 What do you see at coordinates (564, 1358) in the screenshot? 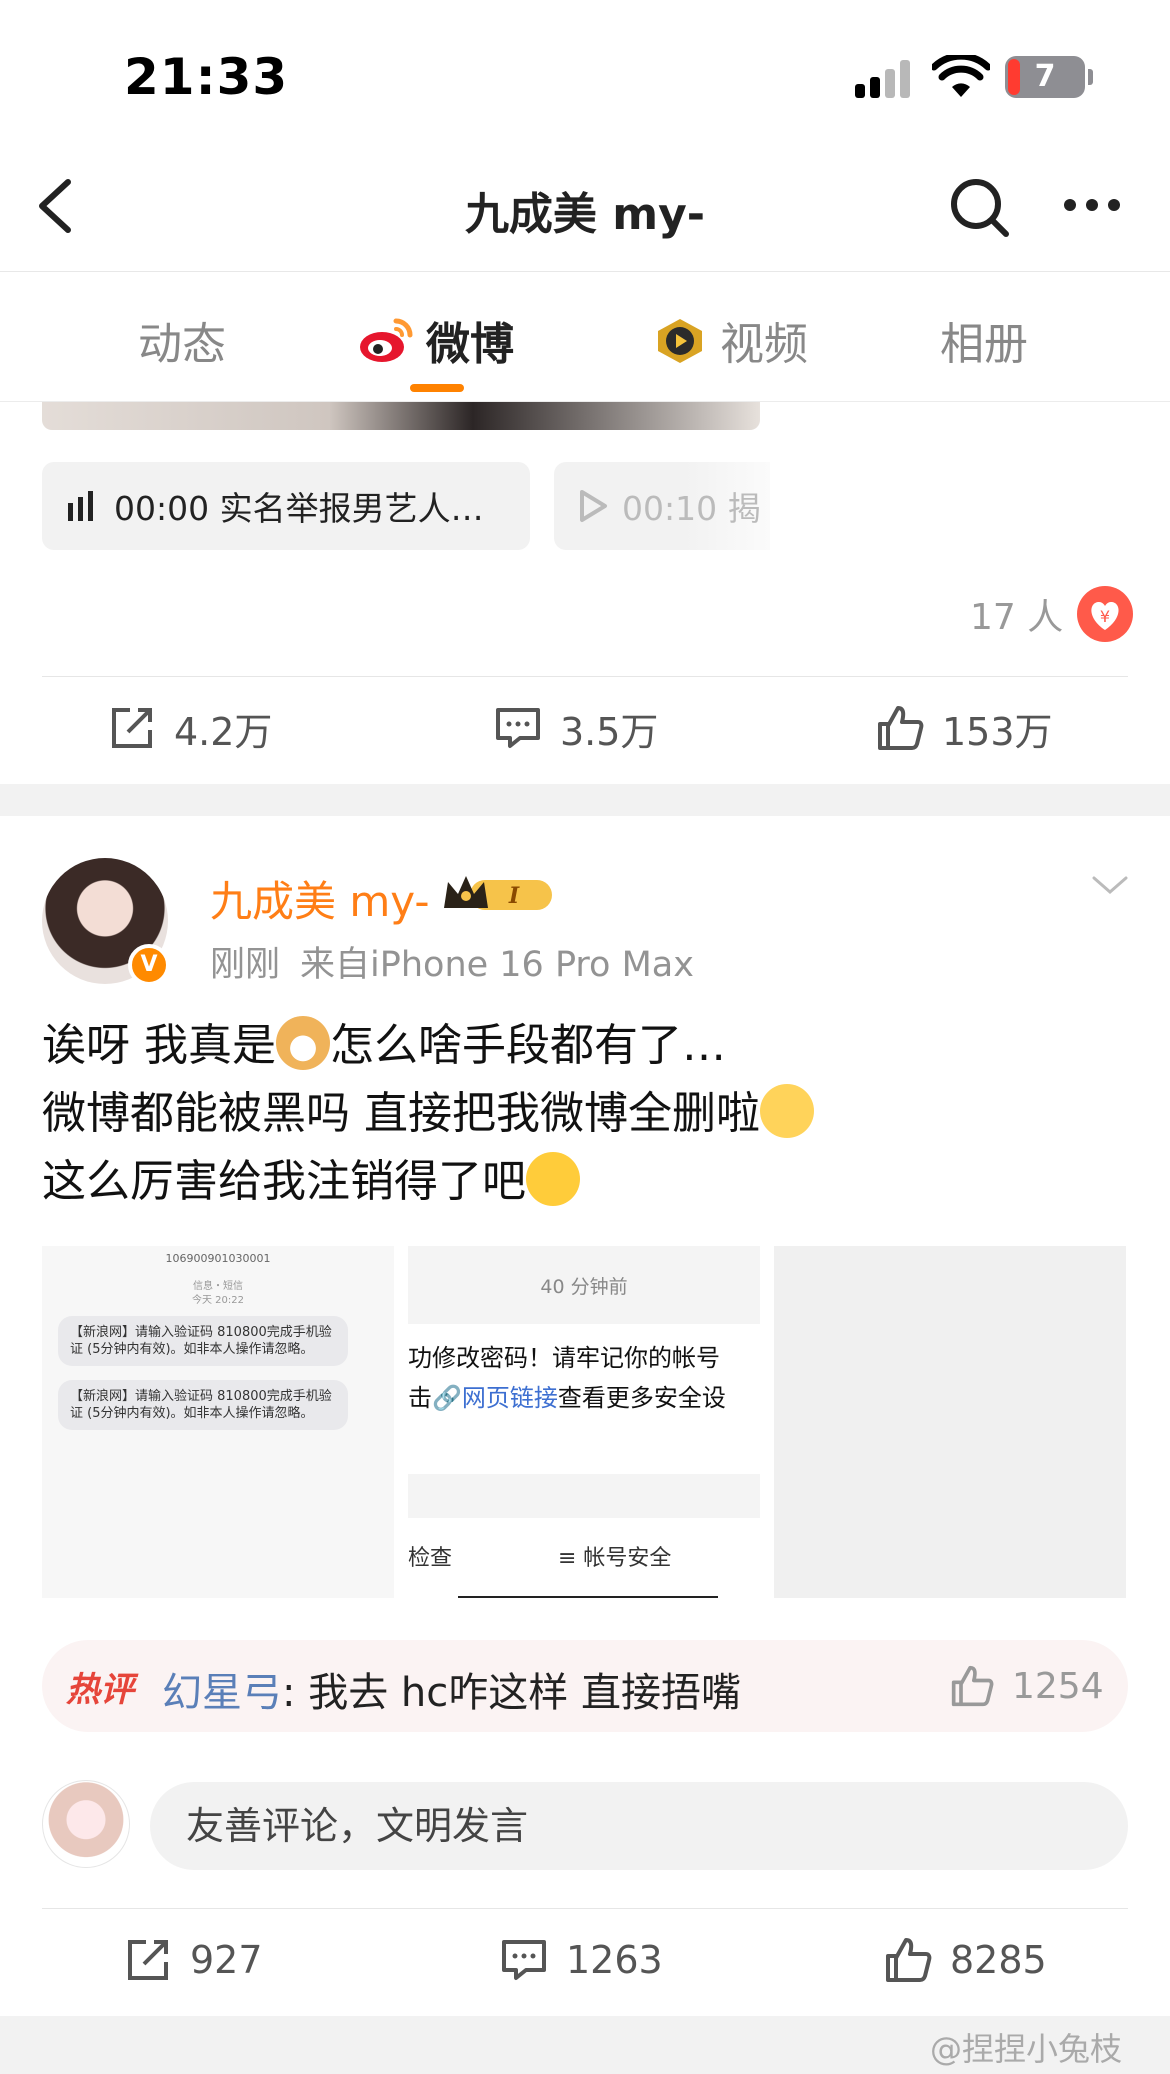
I see `notice-line1: 功修改密码！请牢记你的帐号` at bounding box center [564, 1358].